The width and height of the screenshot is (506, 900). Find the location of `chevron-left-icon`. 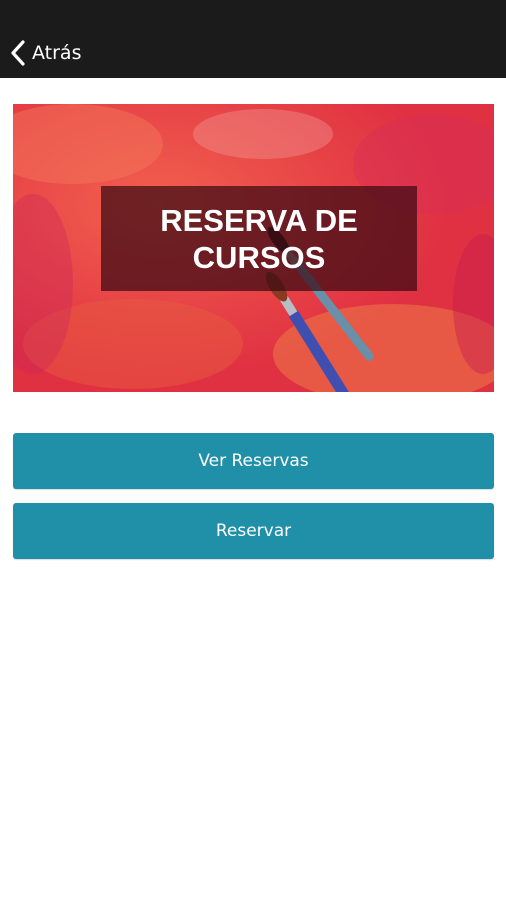

chevron-left-icon is located at coordinates (18, 53).